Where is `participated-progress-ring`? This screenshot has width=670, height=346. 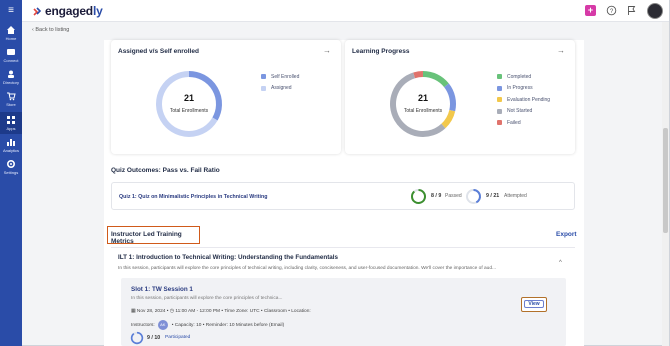
participated-progress-ring is located at coordinates (137, 338).